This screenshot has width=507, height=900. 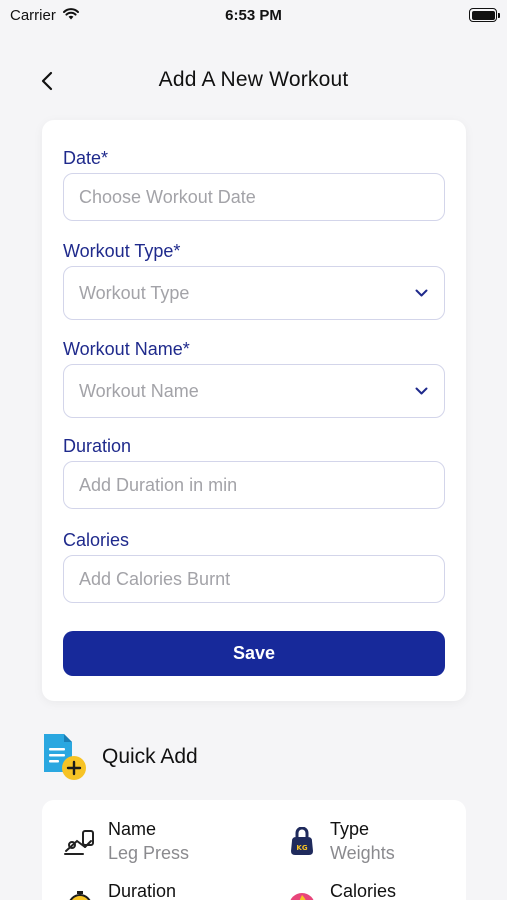 I want to click on nav-header: Add A New Workout, so click(x=253, y=80).